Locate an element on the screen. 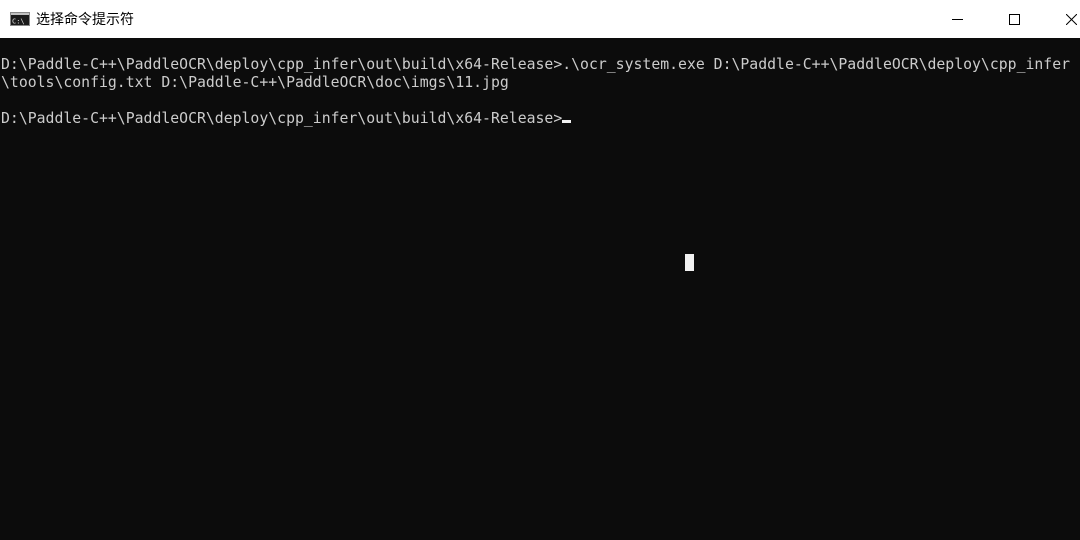  svg-text: C:\ is located at coordinates (18, 22).